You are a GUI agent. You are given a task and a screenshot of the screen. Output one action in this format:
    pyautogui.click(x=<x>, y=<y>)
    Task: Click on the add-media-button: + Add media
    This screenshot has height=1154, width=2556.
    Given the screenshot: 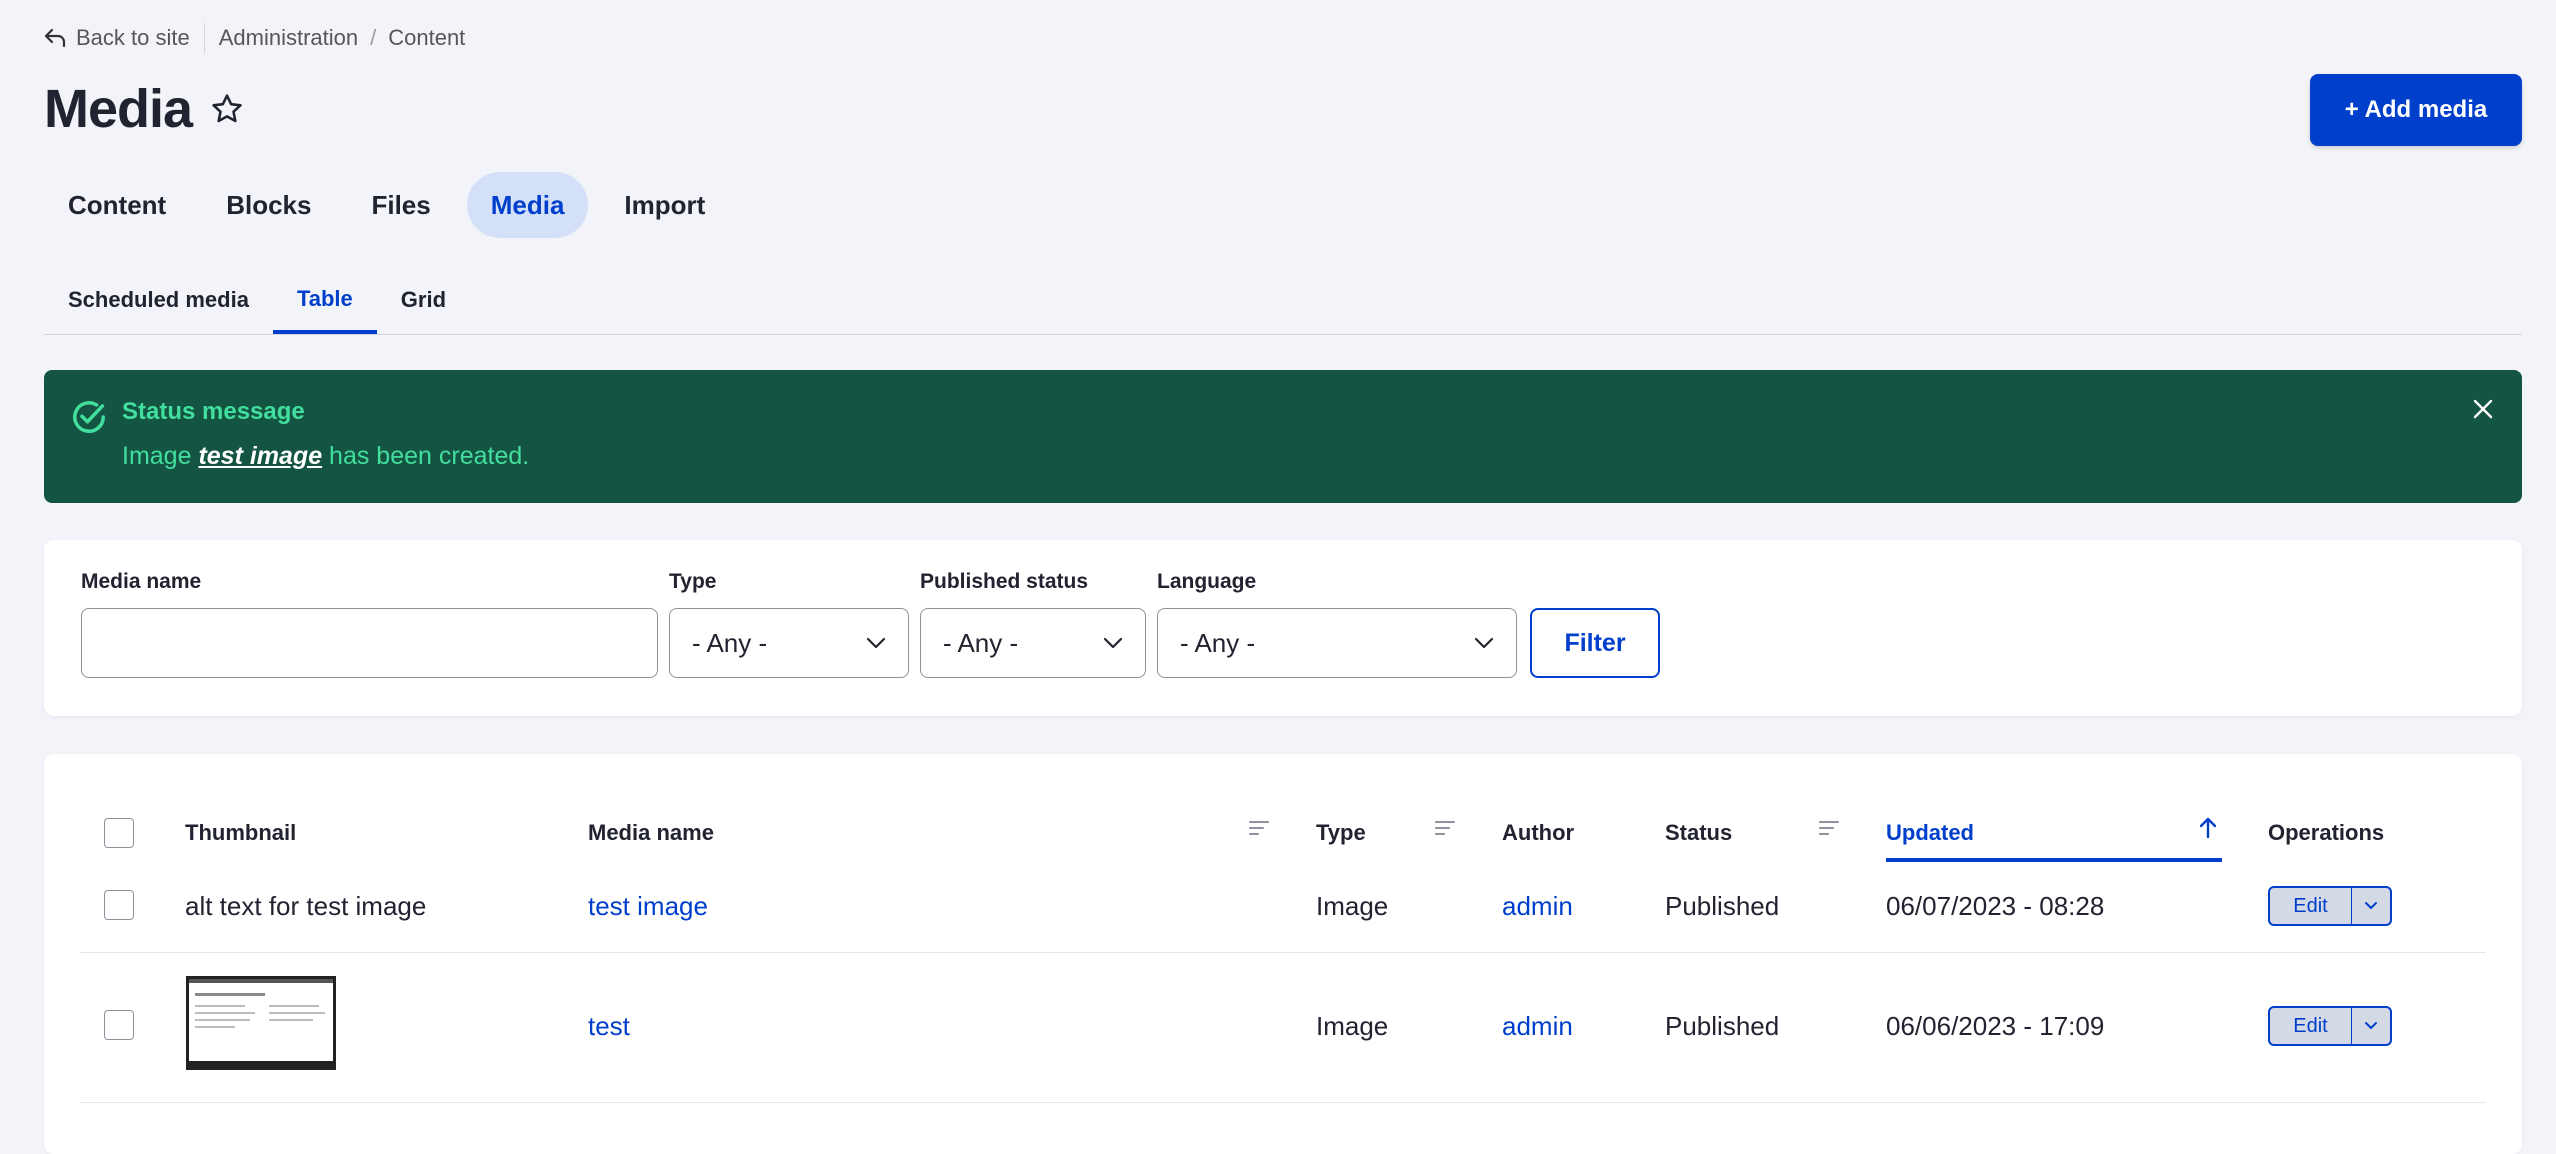 What is the action you would take?
    pyautogui.click(x=2416, y=110)
    